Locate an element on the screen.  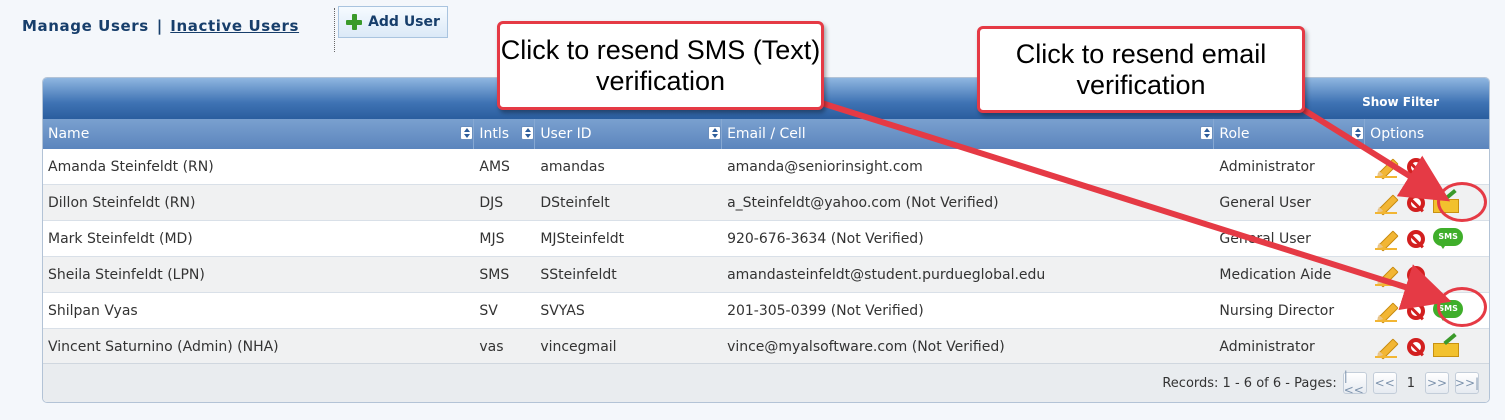
email-highlight-ring is located at coordinates (1462, 202).